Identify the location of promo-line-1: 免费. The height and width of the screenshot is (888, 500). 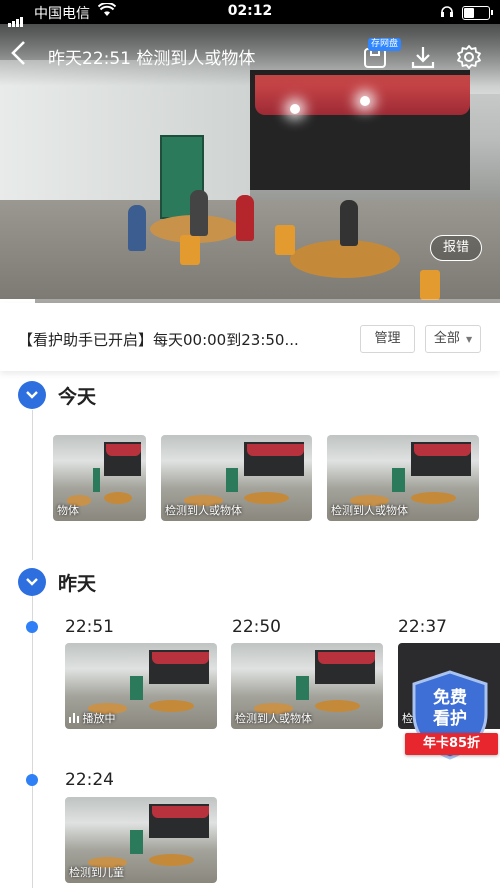
(450, 698).